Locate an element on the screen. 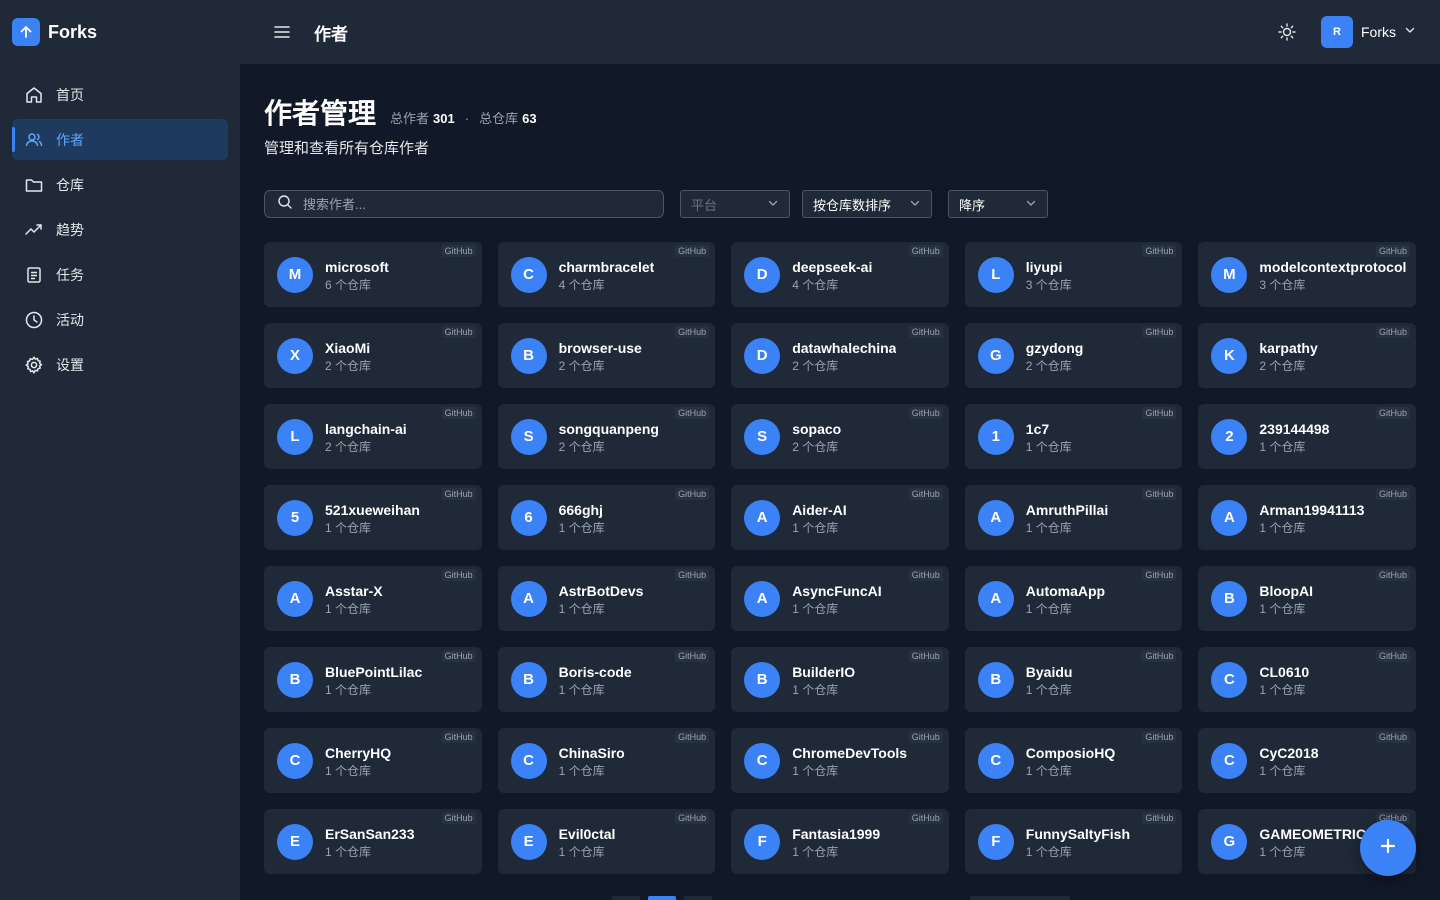 The width and height of the screenshot is (1440, 900). filter-bar: 平台 按仓库数排序 降序 is located at coordinates (656, 204).